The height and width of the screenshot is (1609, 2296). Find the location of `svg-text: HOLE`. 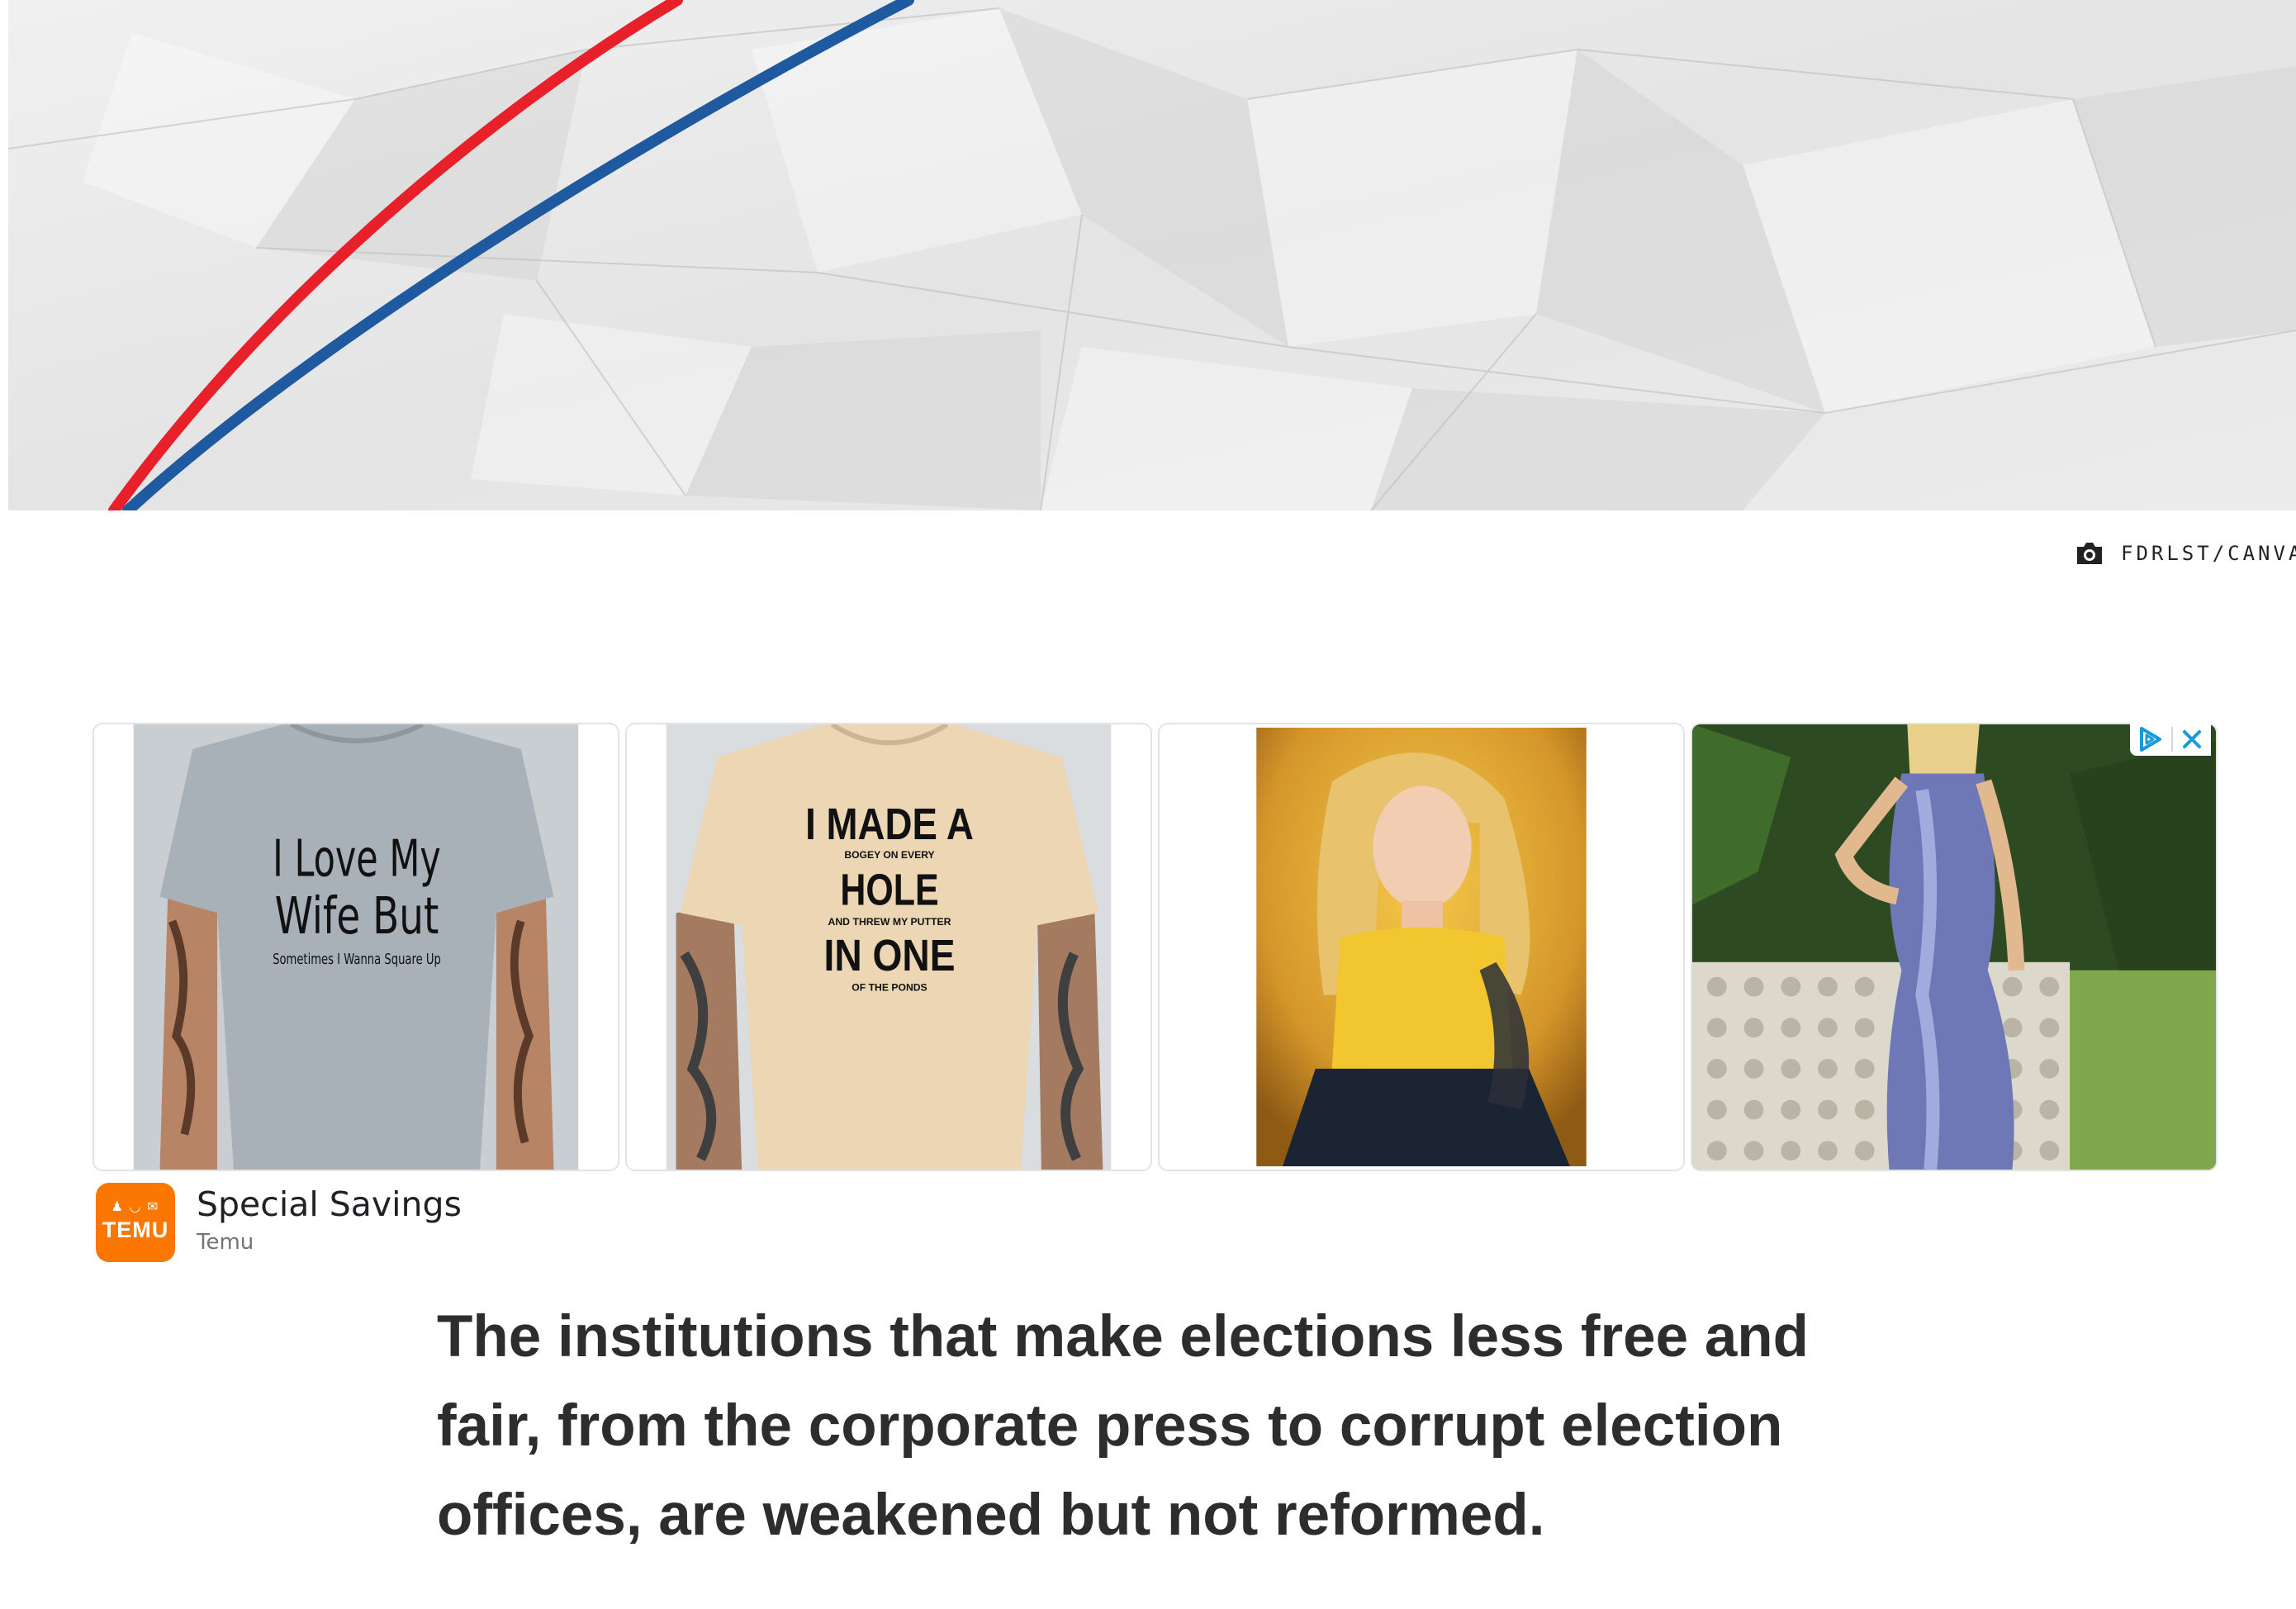

svg-text: HOLE is located at coordinates (889, 889).